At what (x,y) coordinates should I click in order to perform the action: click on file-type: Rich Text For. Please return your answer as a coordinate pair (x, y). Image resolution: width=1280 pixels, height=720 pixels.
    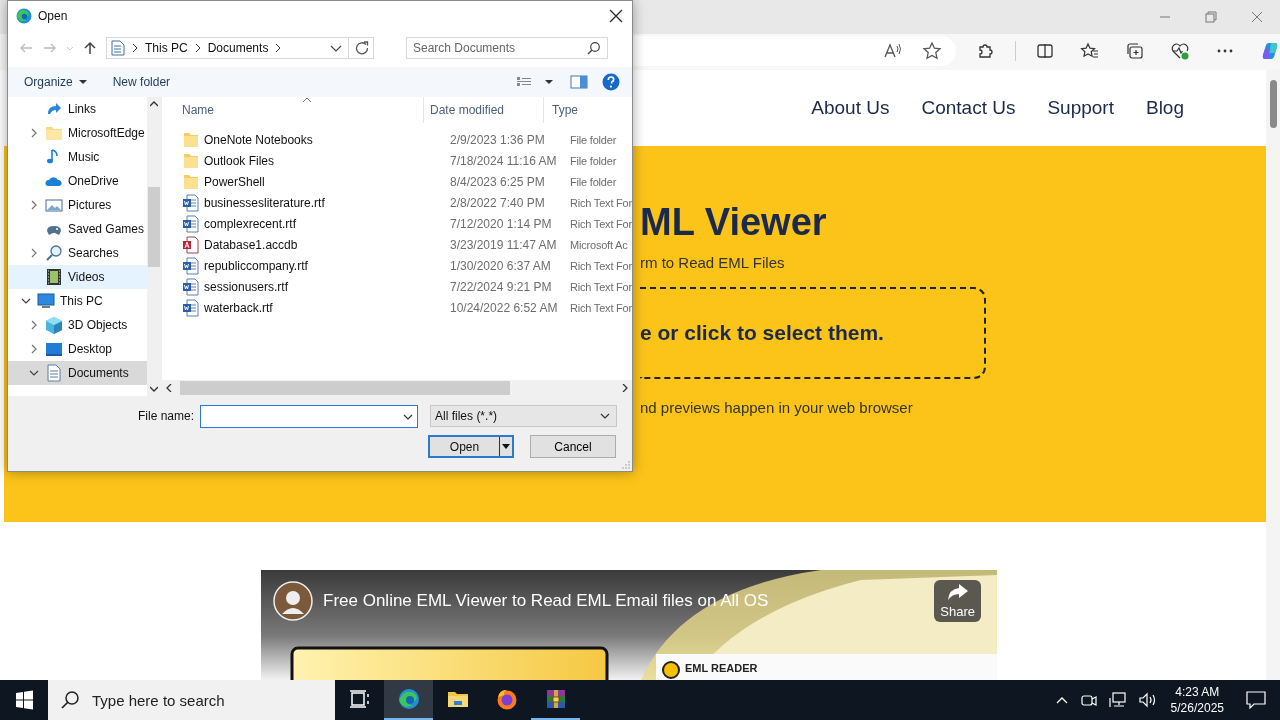
    Looking at the image, I should click on (601, 223).